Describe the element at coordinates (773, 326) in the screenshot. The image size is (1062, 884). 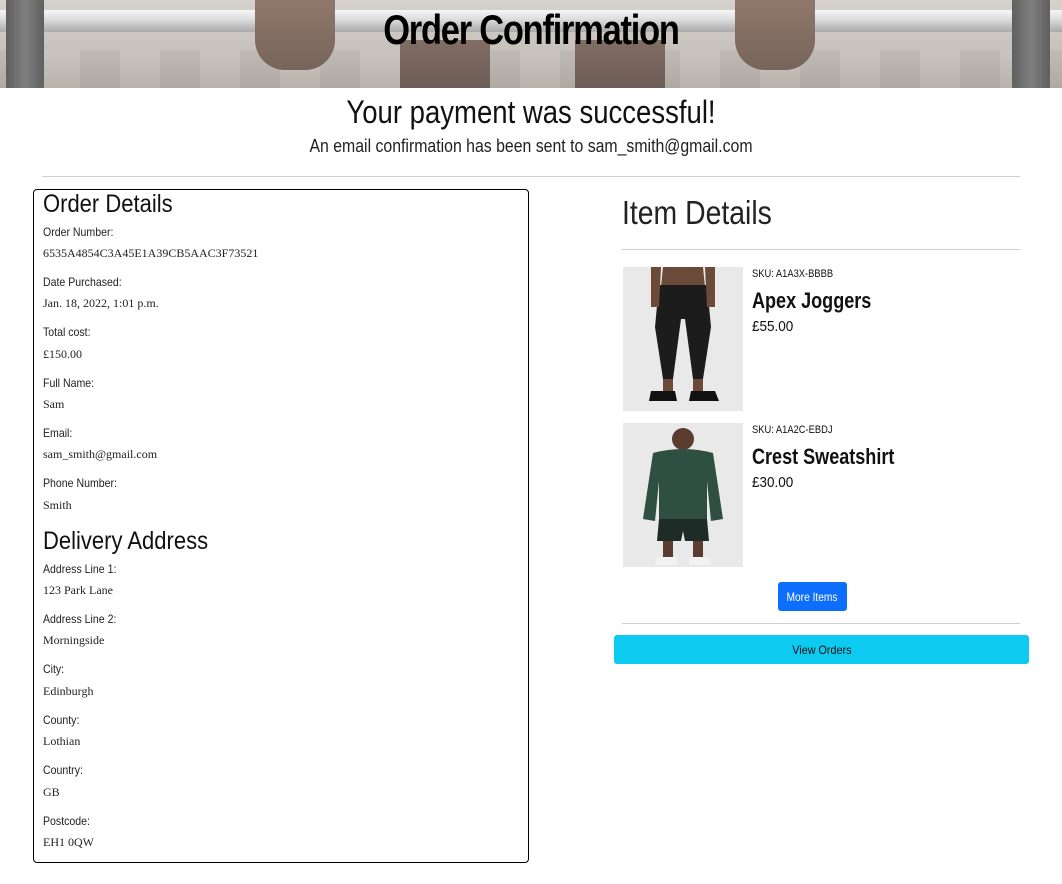
I see `item-price: £55.00` at that location.